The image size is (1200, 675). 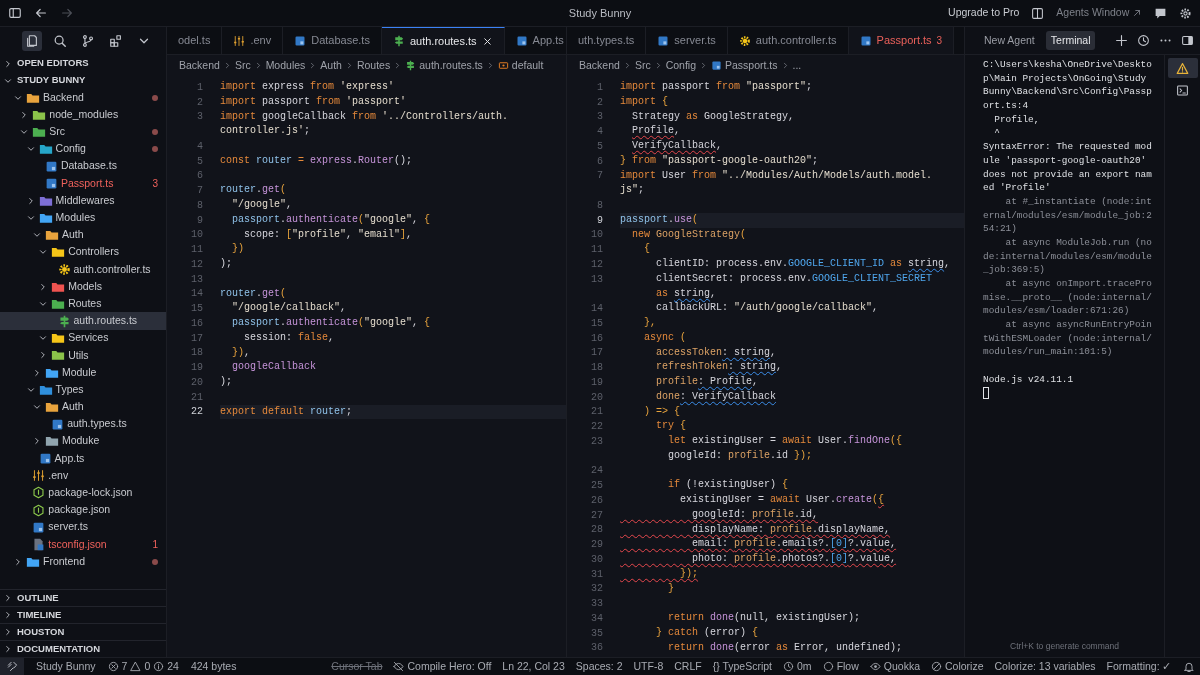 I want to click on file-row: tsconfig.json 1, so click(x=83, y=544).